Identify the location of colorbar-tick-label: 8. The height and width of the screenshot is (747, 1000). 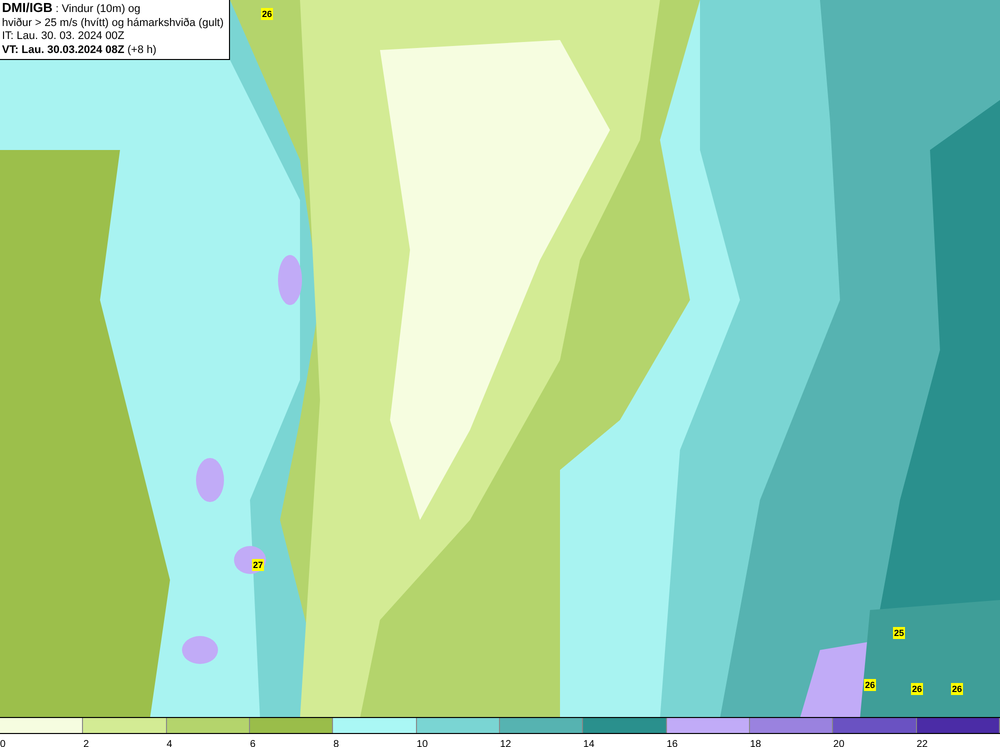
(336, 743).